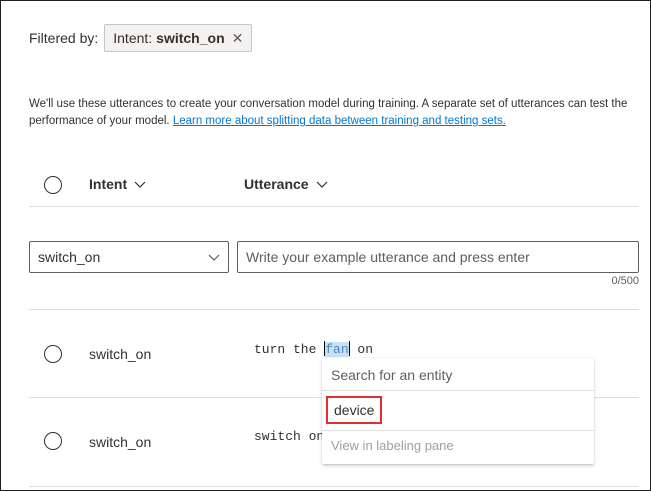  I want to click on selected-token: fan, so click(337, 349).